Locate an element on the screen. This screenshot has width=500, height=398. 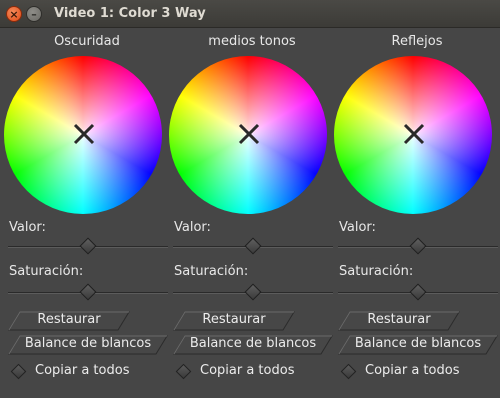
minimize-icon: – is located at coordinates (34, 14).